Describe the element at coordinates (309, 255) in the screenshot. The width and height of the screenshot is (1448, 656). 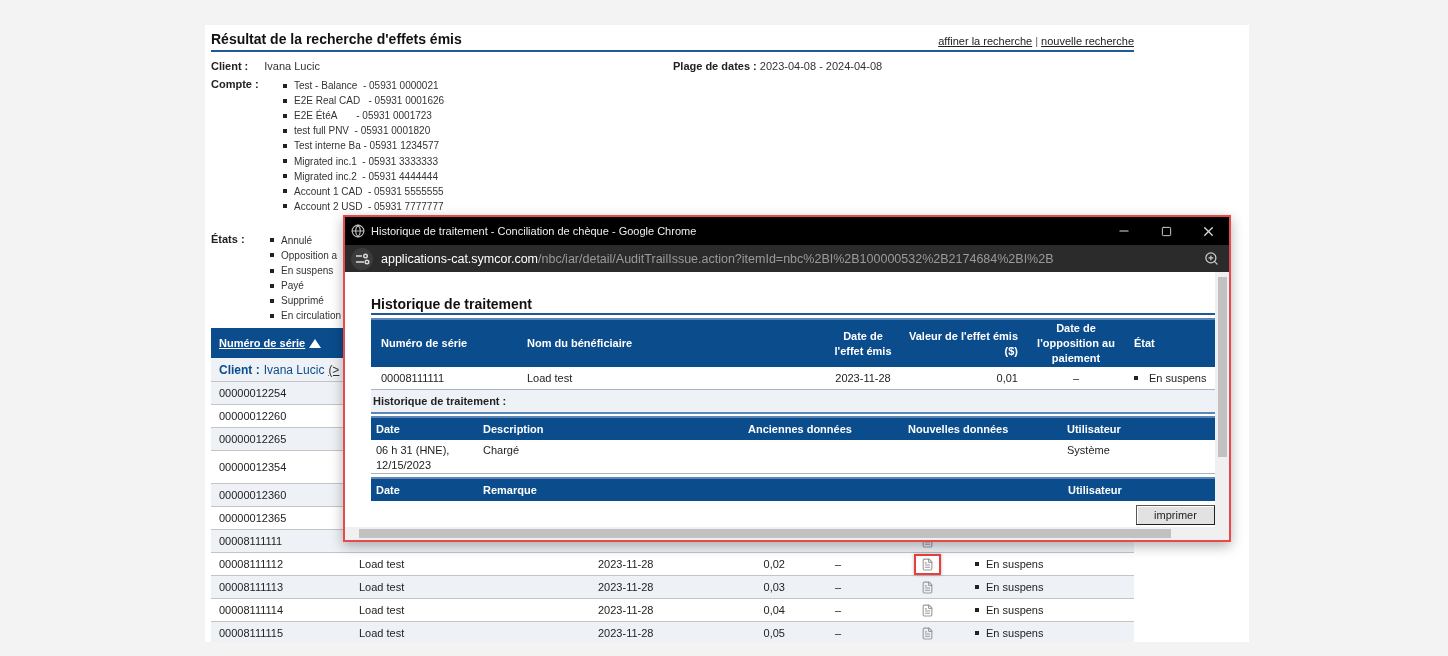
I see `state-item: Opposition a` at that location.